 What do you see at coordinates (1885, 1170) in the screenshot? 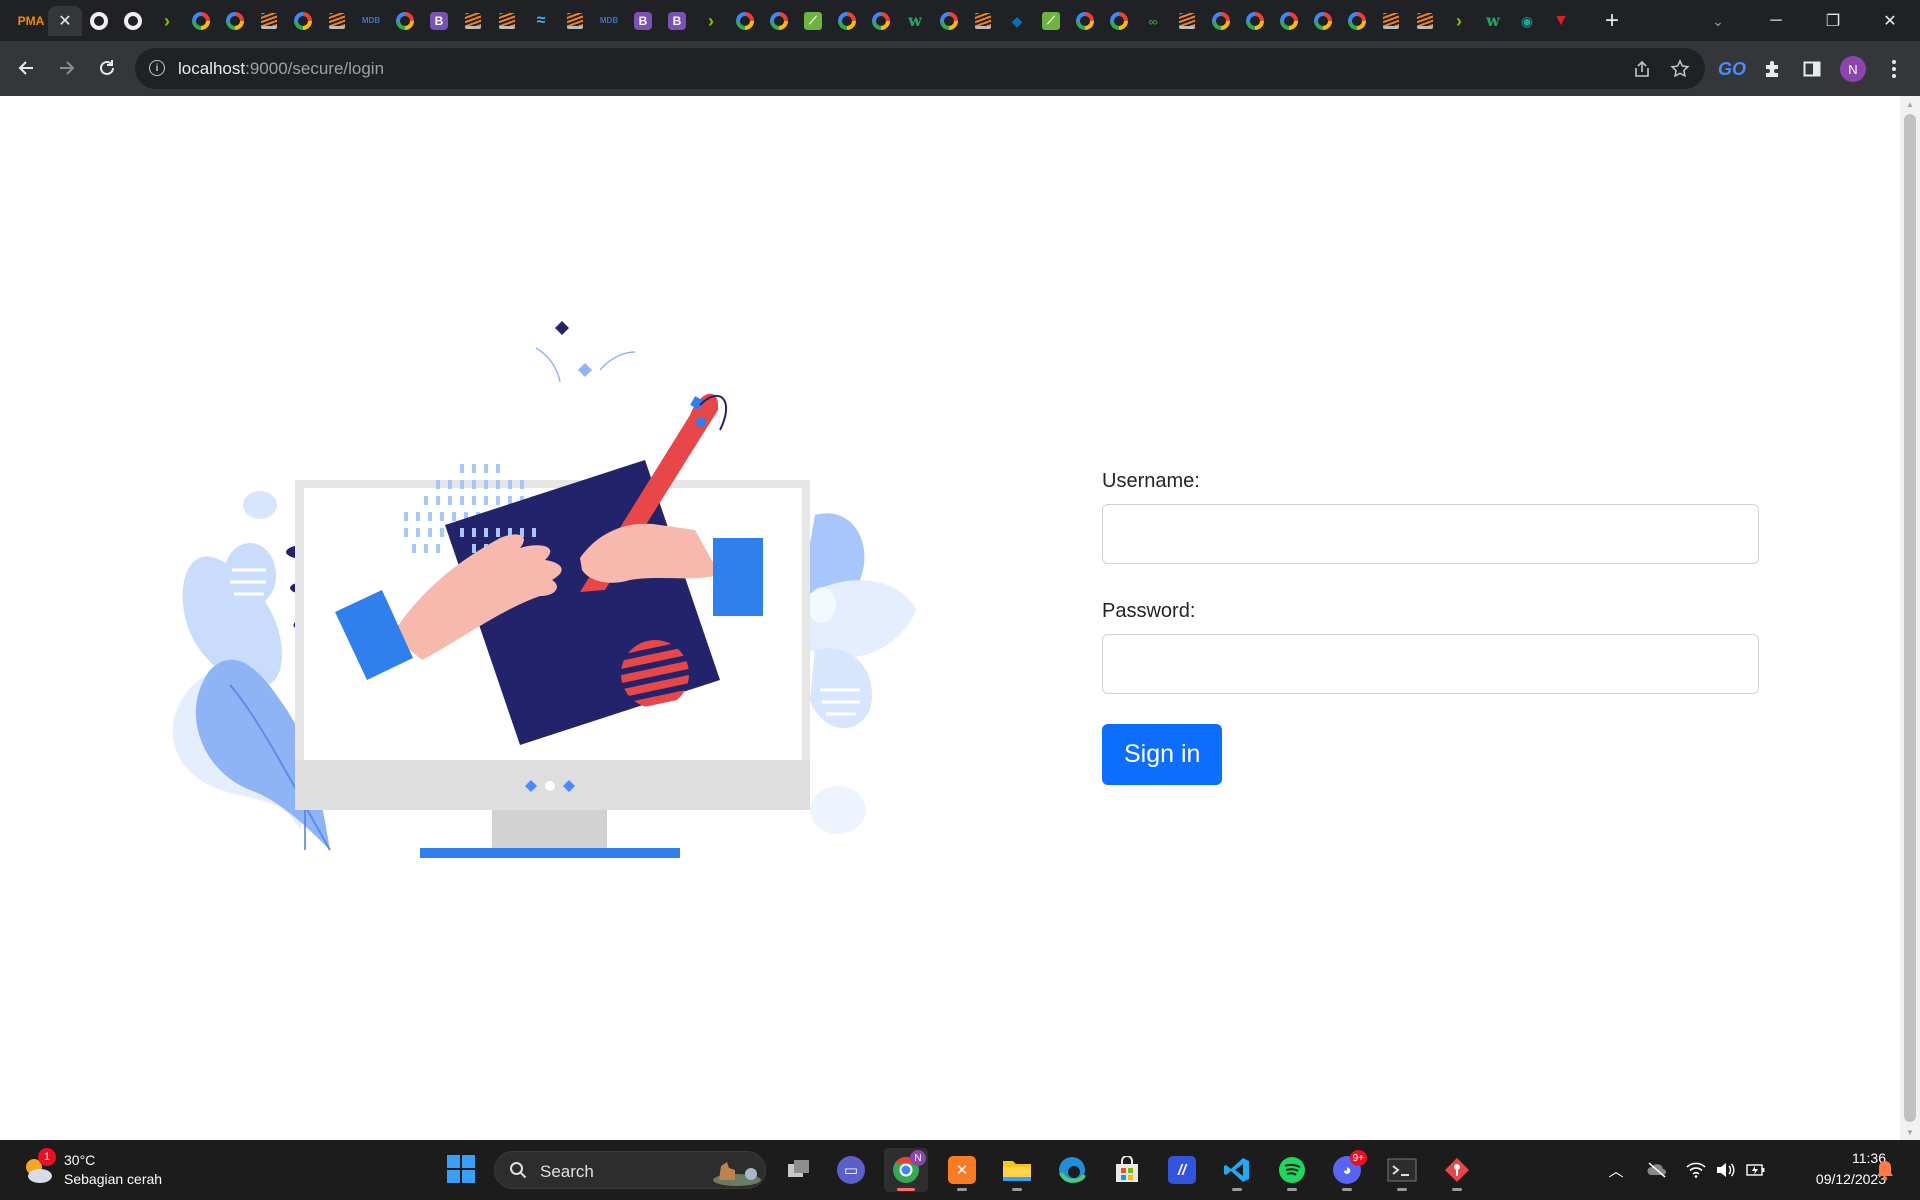
I see `notification-bell-icon` at bounding box center [1885, 1170].